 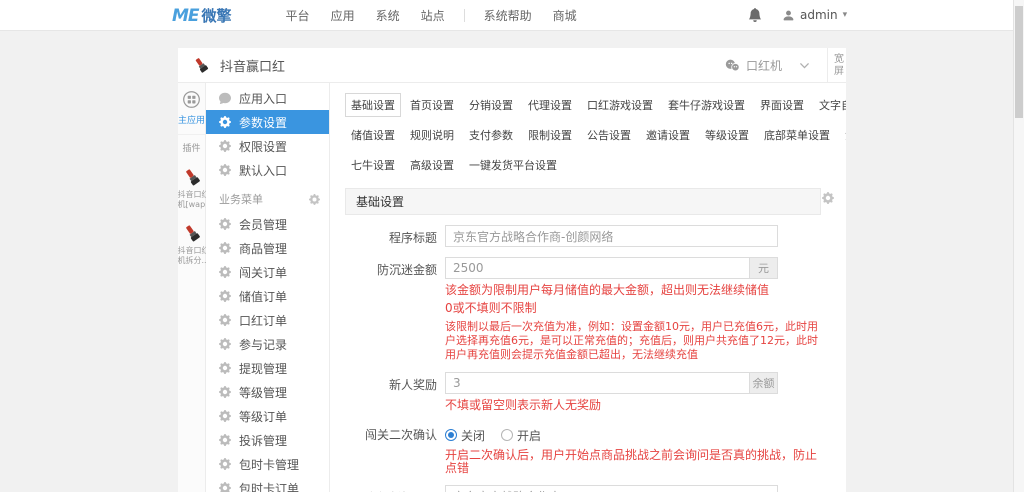 What do you see at coordinates (298, 15) in the screenshot?
I see `nav-item-1: 平台` at bounding box center [298, 15].